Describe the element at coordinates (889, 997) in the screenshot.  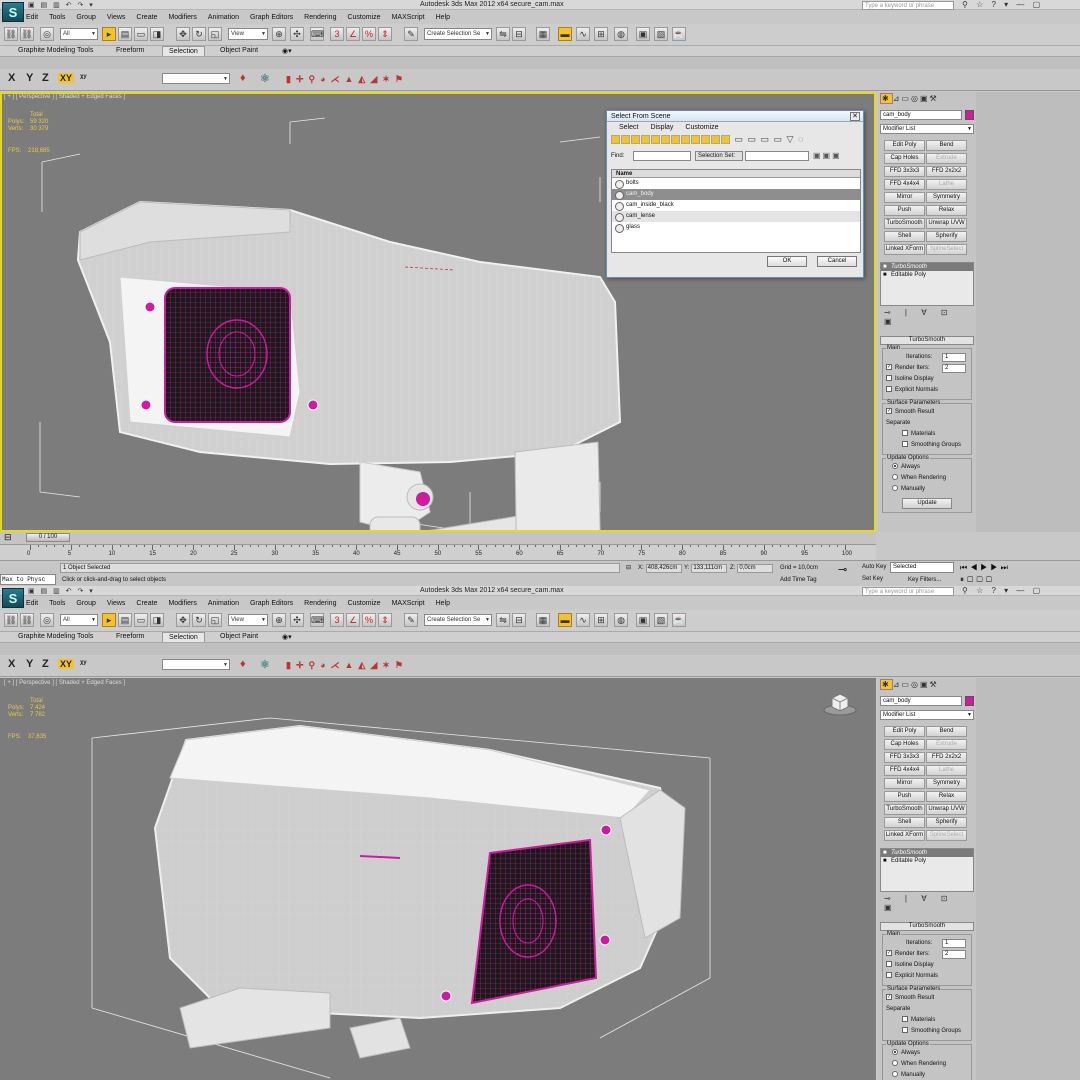
I see `smooth-result-checkbox: ✓` at that location.